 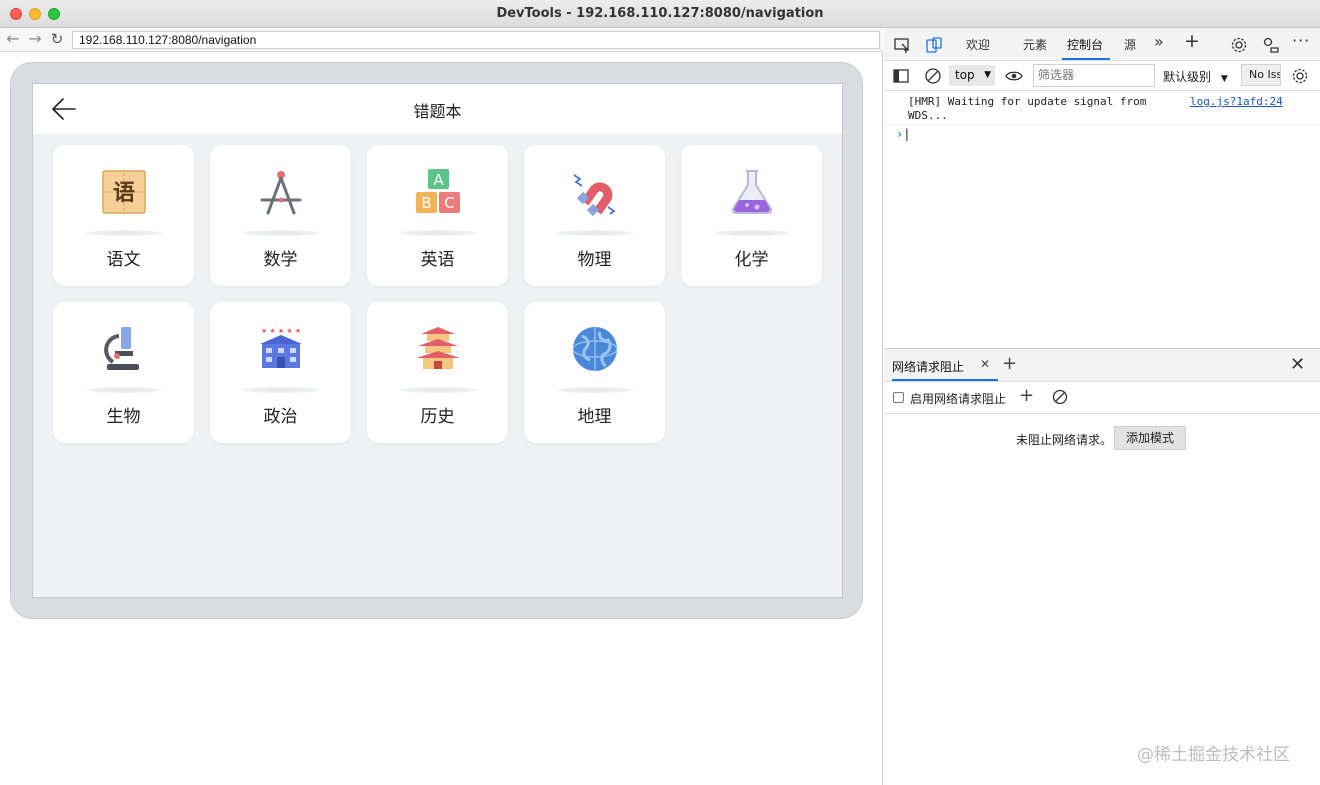 I want to click on subject-label: 政治, so click(x=280, y=417).